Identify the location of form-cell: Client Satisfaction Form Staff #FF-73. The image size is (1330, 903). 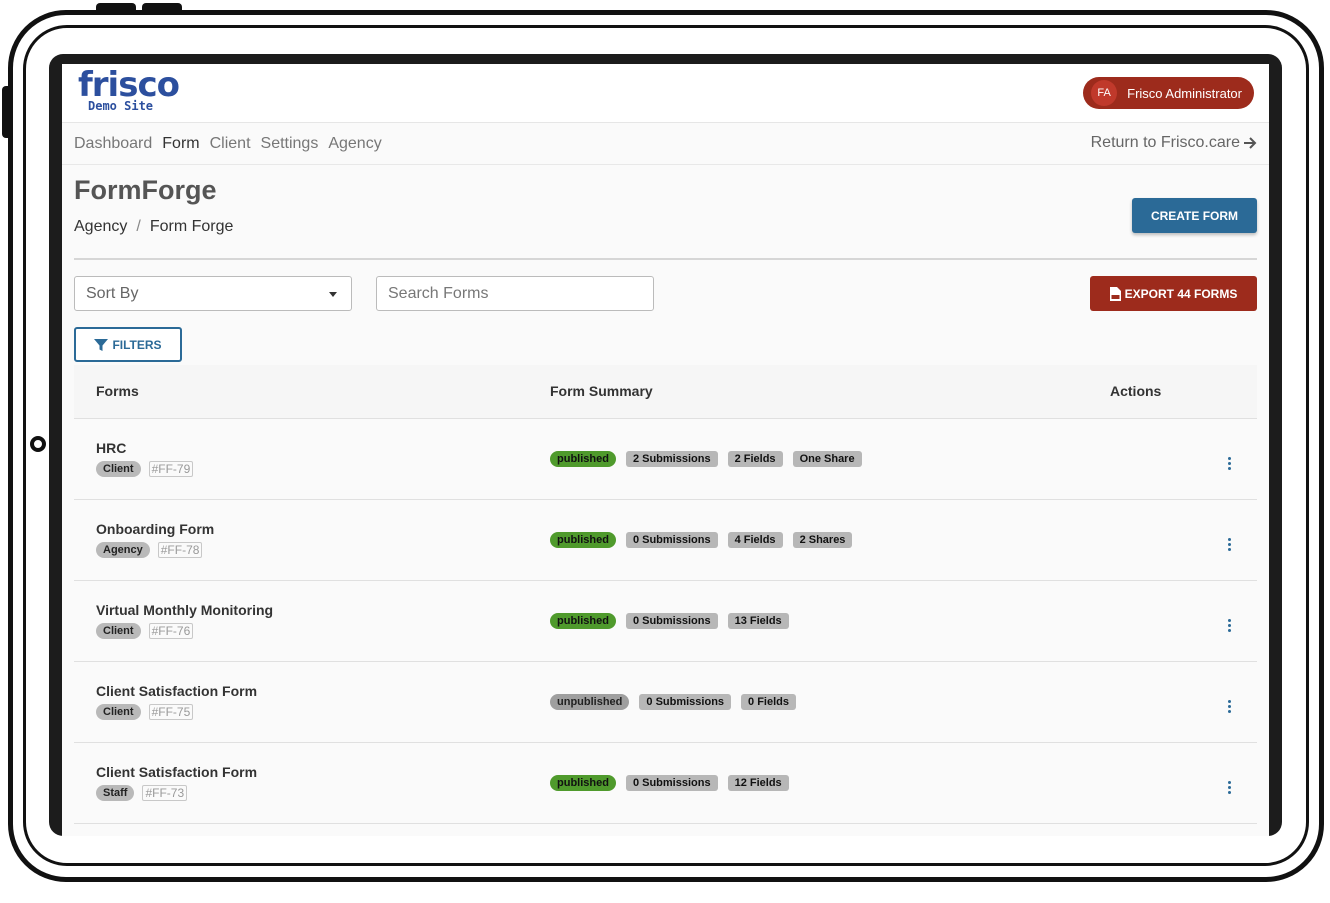
(312, 783).